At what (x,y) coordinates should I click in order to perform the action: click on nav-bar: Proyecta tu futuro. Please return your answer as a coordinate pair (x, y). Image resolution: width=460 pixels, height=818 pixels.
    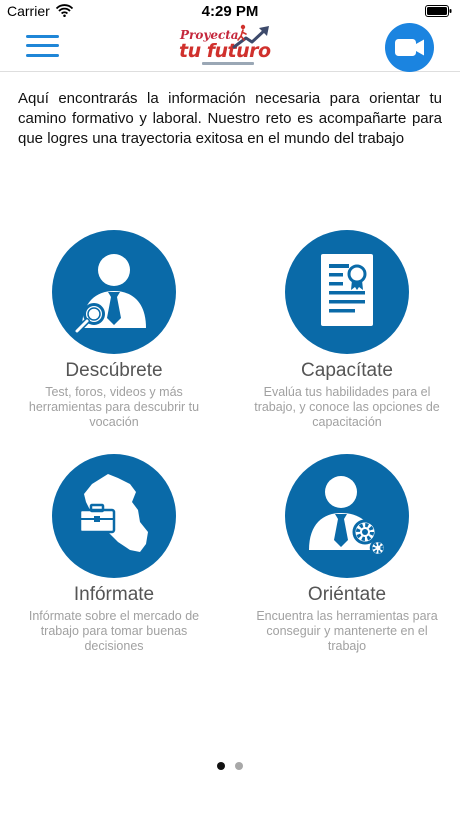
    Looking at the image, I should click on (230, 47).